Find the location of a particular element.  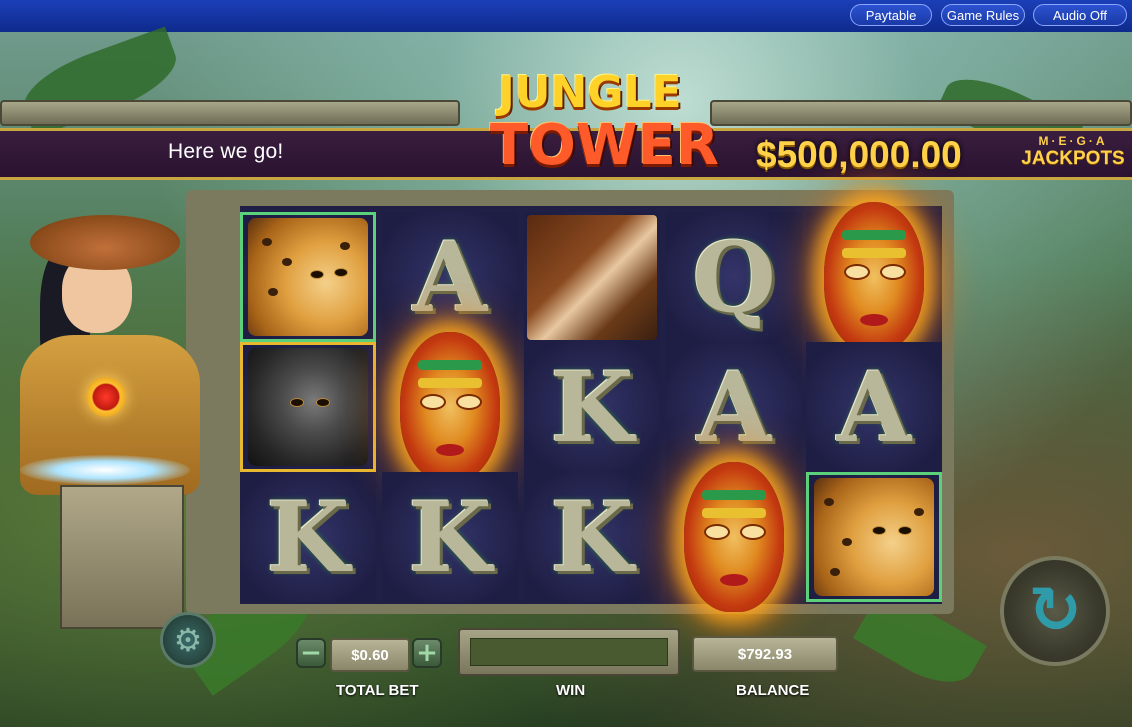

character-hat is located at coordinates (105, 242).